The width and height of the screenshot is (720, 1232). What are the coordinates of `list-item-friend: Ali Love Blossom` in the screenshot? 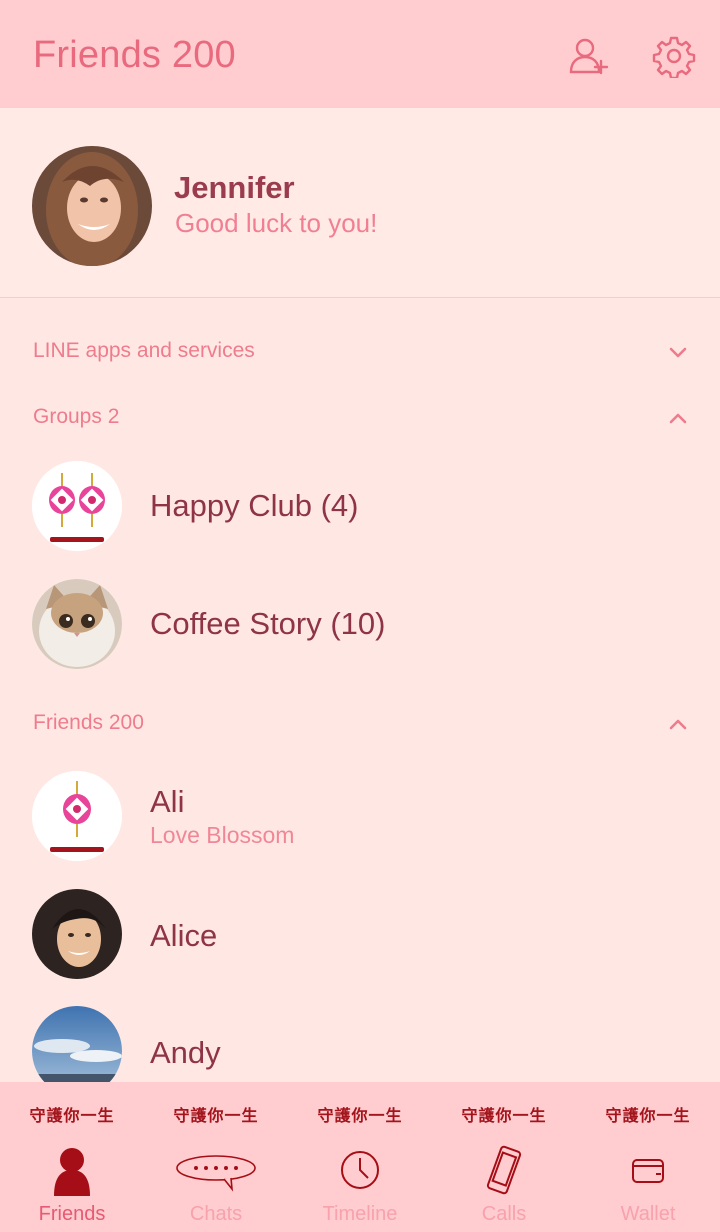 It's located at (360, 817).